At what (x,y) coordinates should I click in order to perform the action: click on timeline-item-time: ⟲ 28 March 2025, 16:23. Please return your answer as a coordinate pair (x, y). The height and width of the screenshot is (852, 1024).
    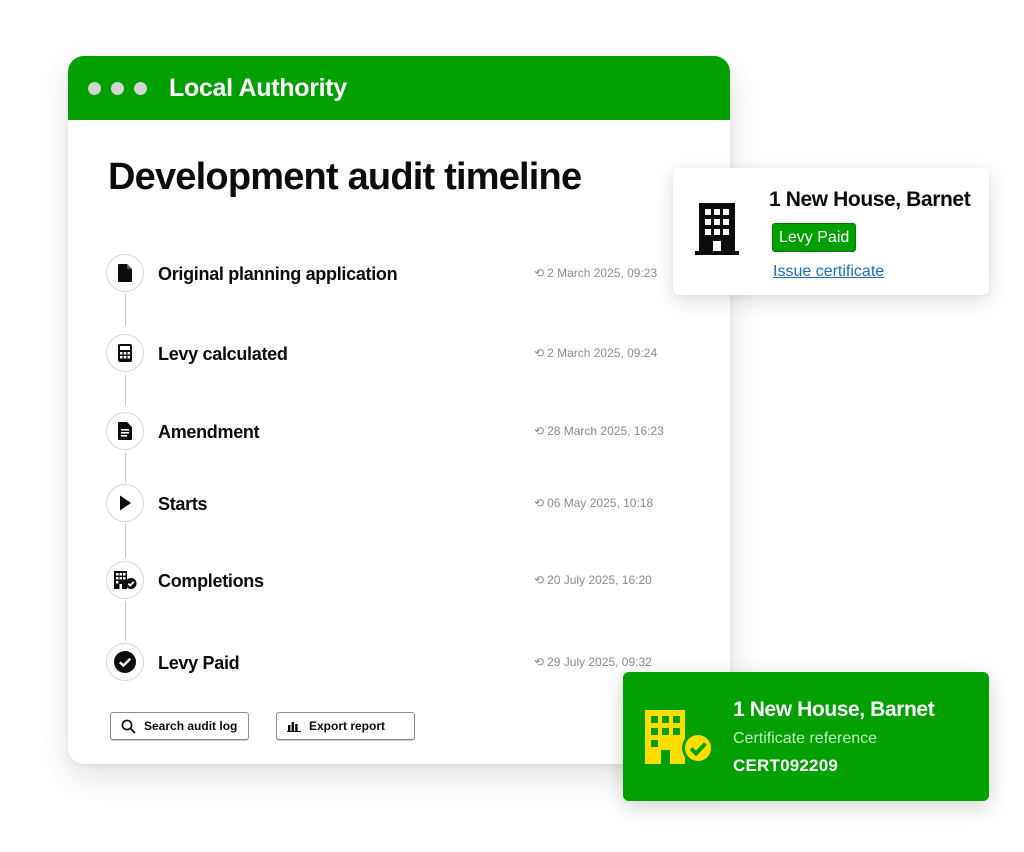
    Looking at the image, I should click on (609, 431).